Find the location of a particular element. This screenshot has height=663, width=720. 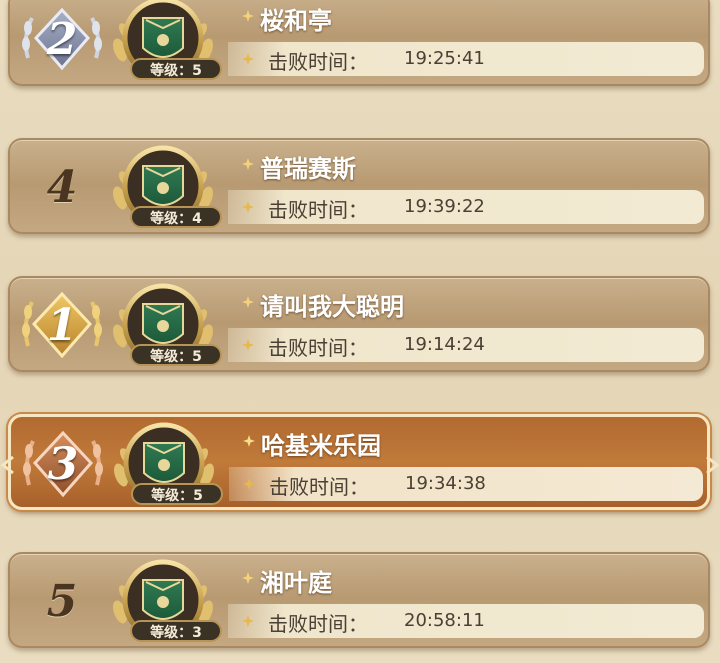

name-band: 普瑞赛斯 is located at coordinates (466, 164).